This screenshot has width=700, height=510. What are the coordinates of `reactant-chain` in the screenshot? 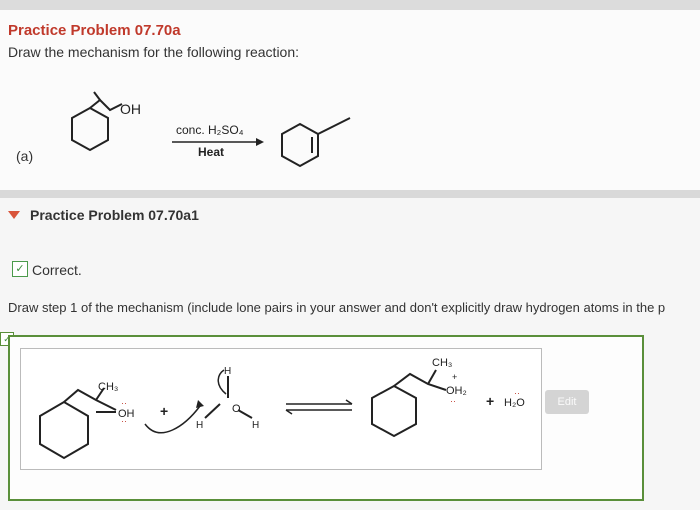 It's located at (106, 105).